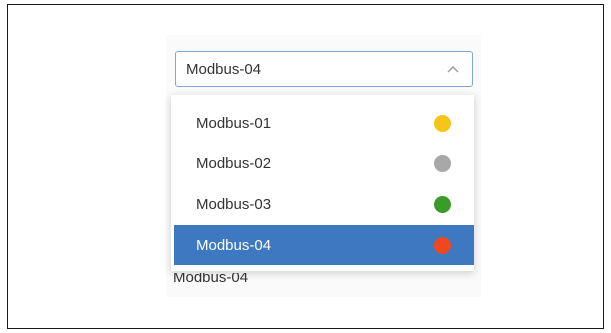 The height and width of the screenshot is (333, 611). Describe the element at coordinates (211, 279) in the screenshot. I see `underlying-selected-value: Modbus-04` at that location.